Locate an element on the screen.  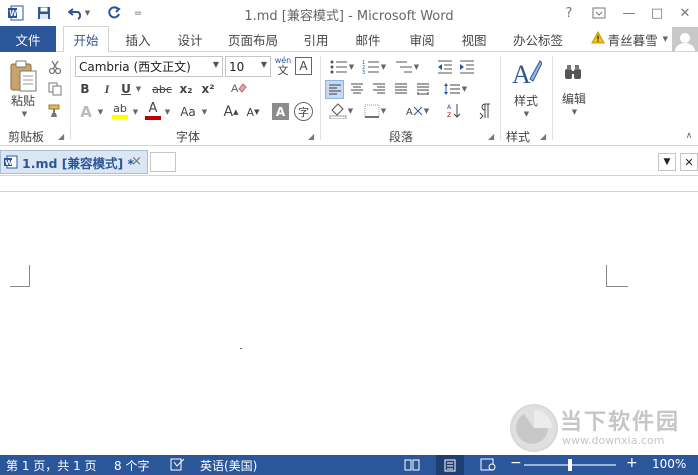
styles-group-label: 样式 is located at coordinates (518, 137).